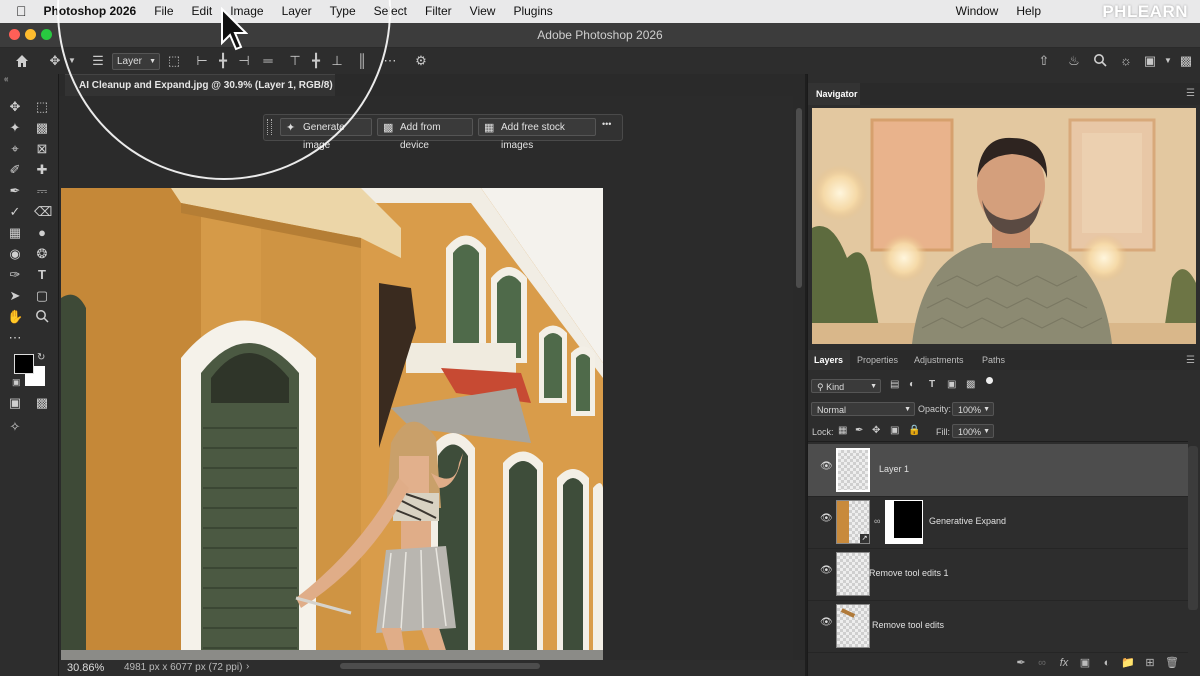 This screenshot has height=676, width=1200. Describe the element at coordinates (42, 403) in the screenshot. I see `screen-mode-icon: ▩` at that location.